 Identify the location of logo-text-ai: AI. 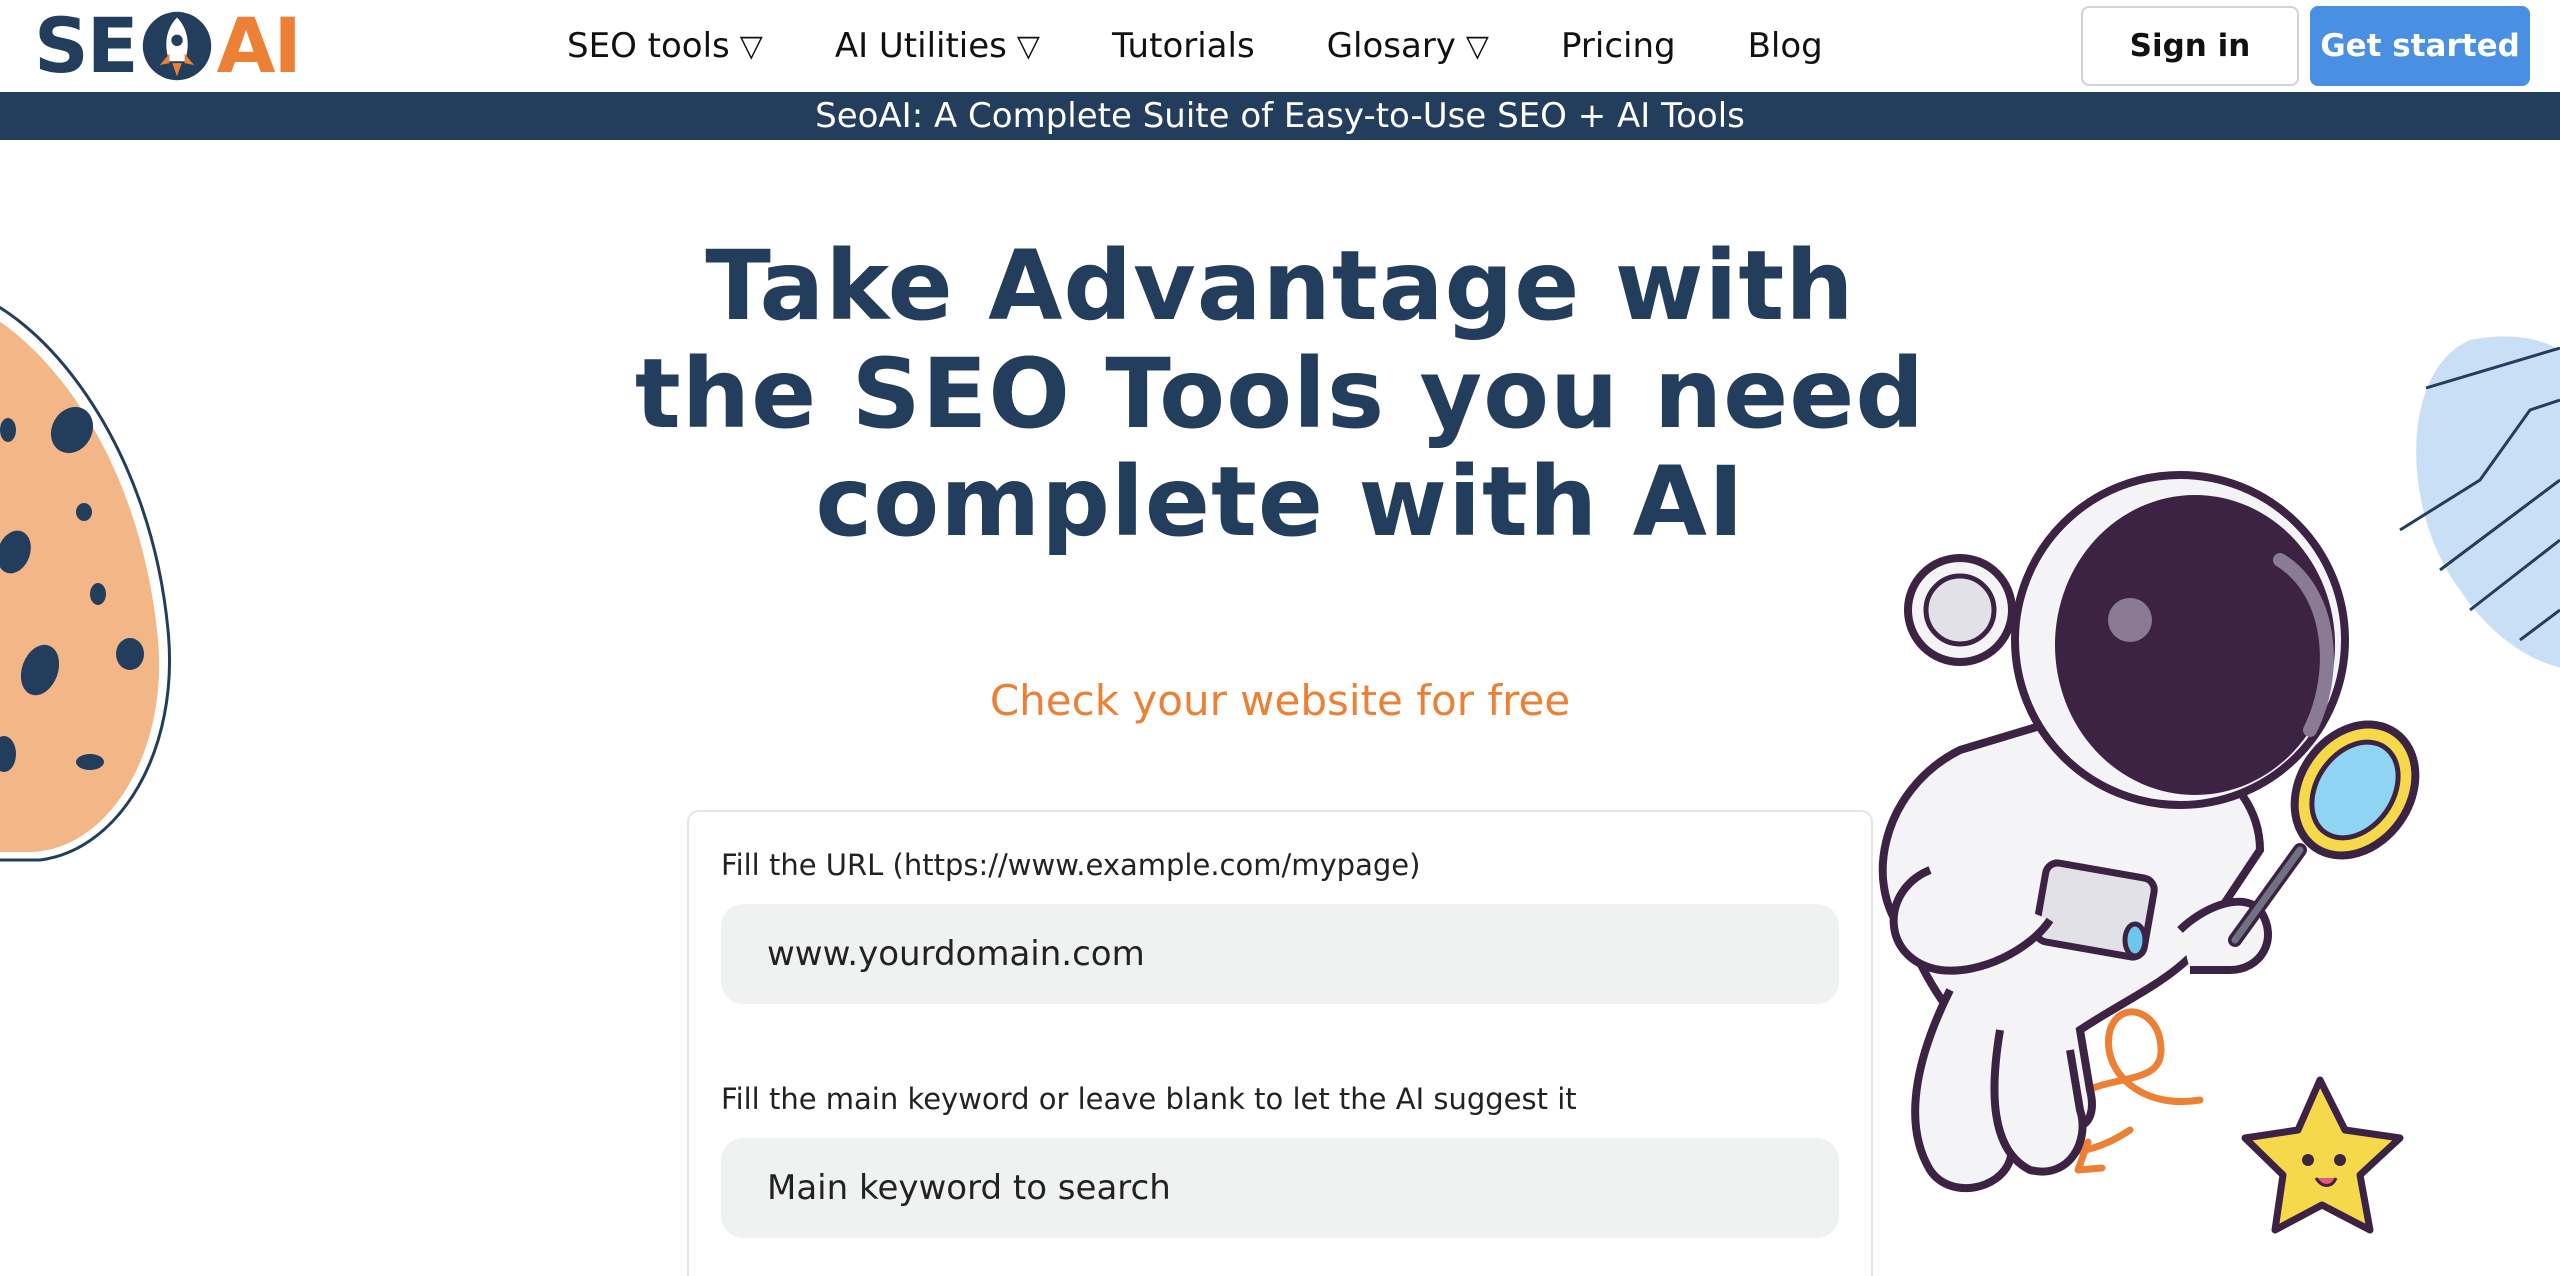
(259, 45).